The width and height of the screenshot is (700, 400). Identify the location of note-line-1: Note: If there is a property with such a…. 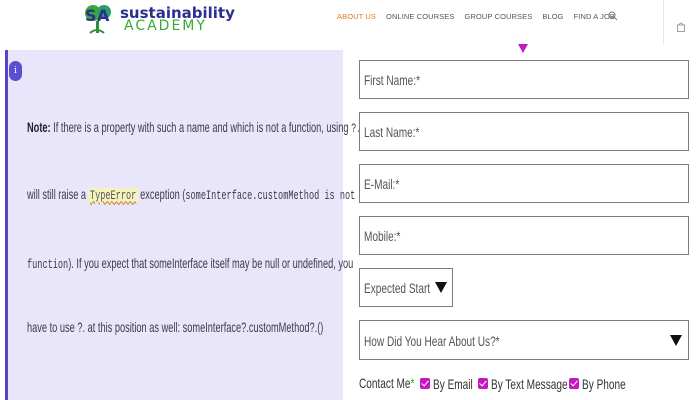
(194, 128).